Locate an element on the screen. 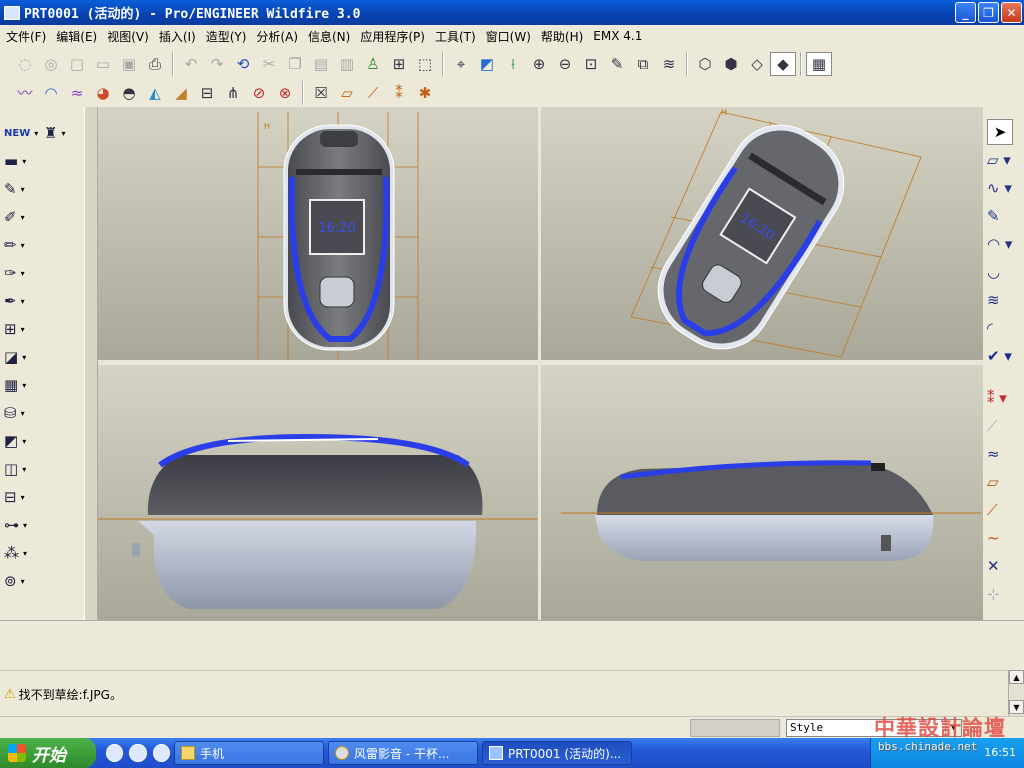 This screenshot has height=768, width=1024. selection-box-icon: ⬚ is located at coordinates (425, 64).